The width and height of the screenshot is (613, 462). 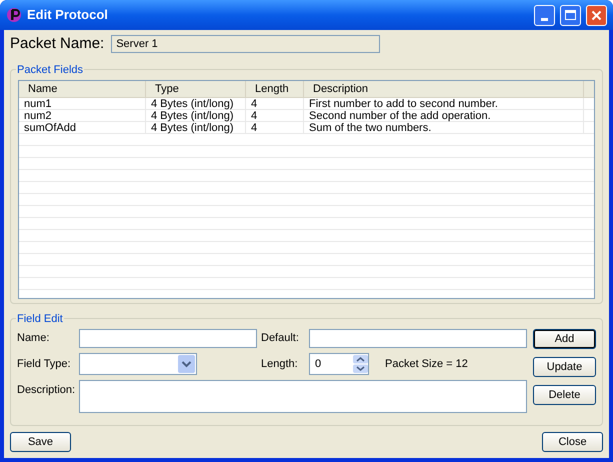 What do you see at coordinates (68, 15) in the screenshot?
I see `window-title: Edit Protocol` at bounding box center [68, 15].